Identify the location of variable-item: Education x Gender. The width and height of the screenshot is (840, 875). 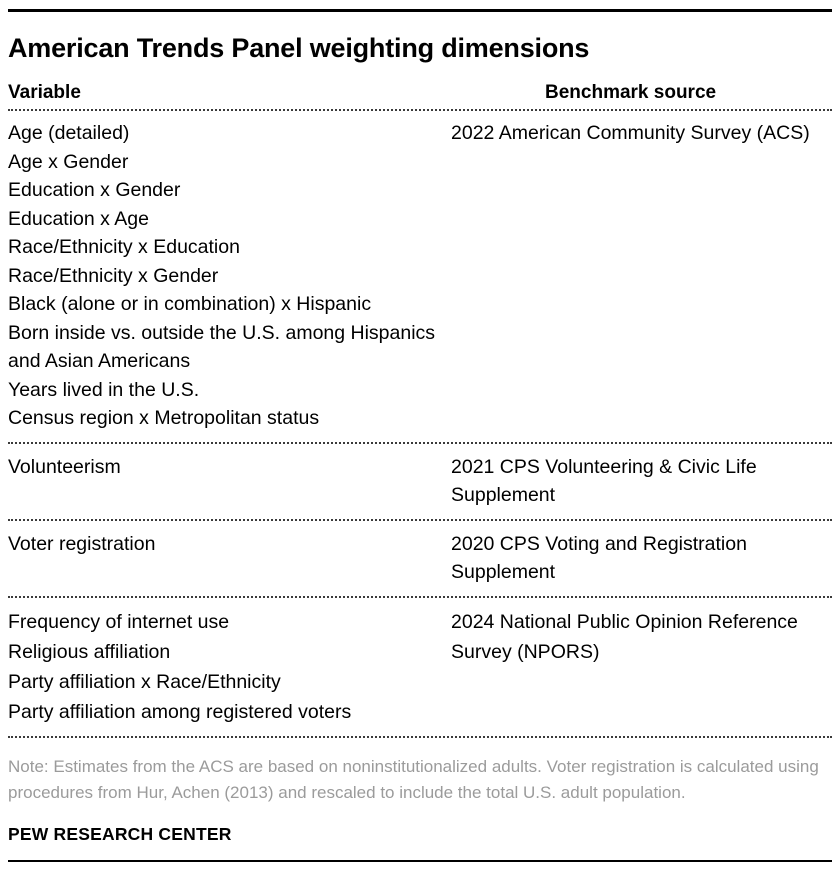
(94, 190).